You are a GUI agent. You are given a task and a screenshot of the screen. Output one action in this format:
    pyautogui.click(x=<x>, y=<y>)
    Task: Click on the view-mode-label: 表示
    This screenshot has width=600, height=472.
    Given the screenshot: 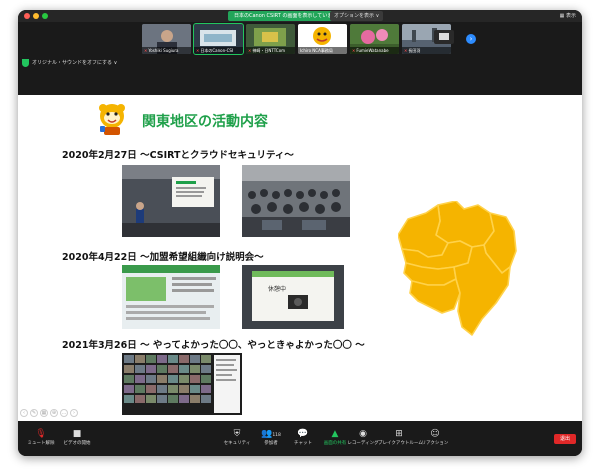 What is the action you would take?
    pyautogui.click(x=570, y=16)
    